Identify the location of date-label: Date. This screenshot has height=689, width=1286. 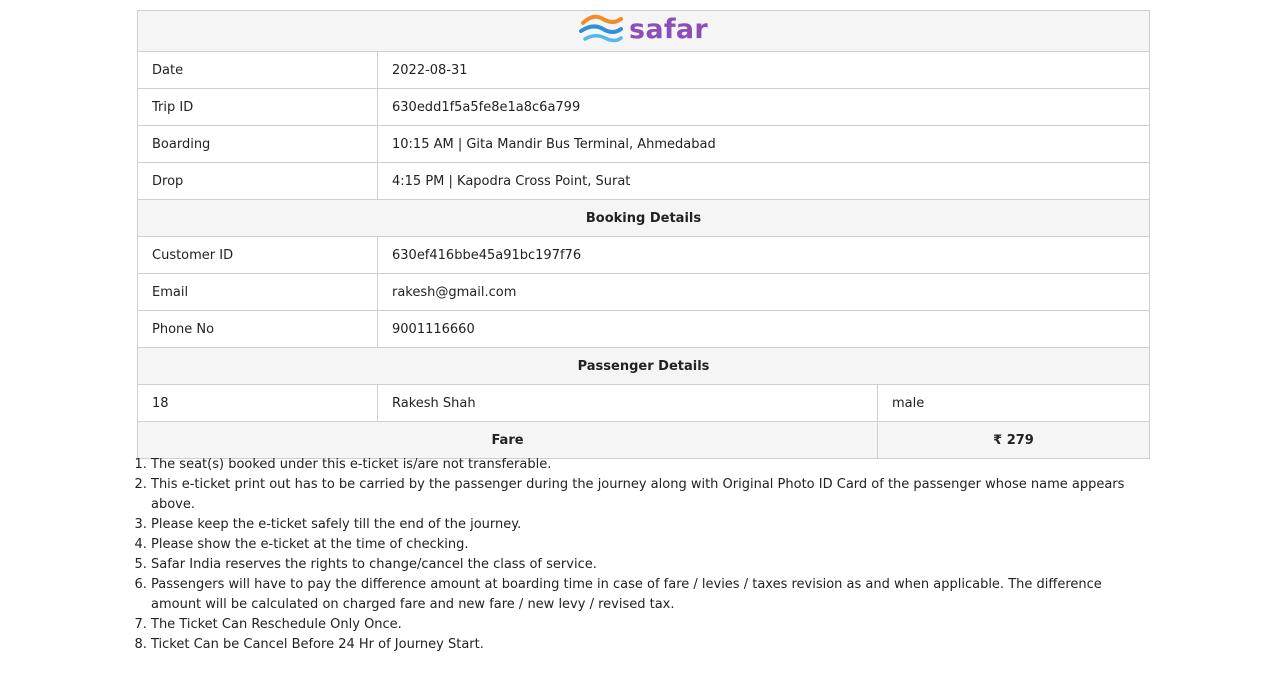
(257, 70).